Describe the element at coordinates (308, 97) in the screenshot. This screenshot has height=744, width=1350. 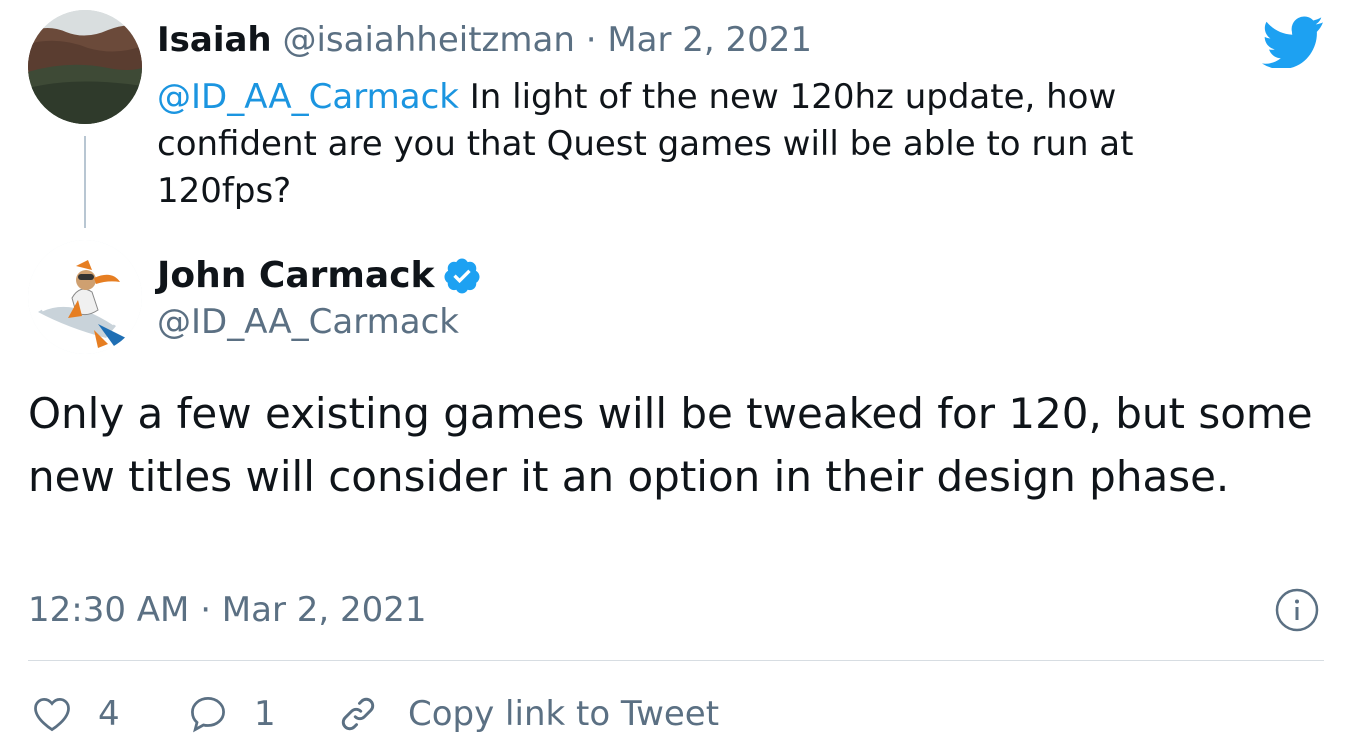
I see `mention-link: @ID_AA_Carmack` at that location.